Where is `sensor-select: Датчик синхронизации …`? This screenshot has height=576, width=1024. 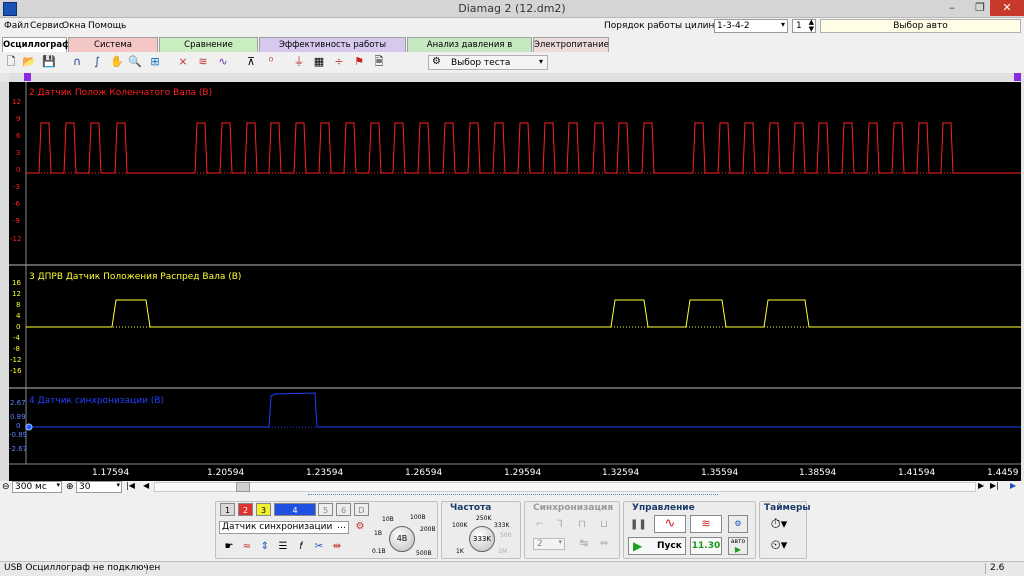
sensor-select: Датчик синхронизации … is located at coordinates (284, 527).